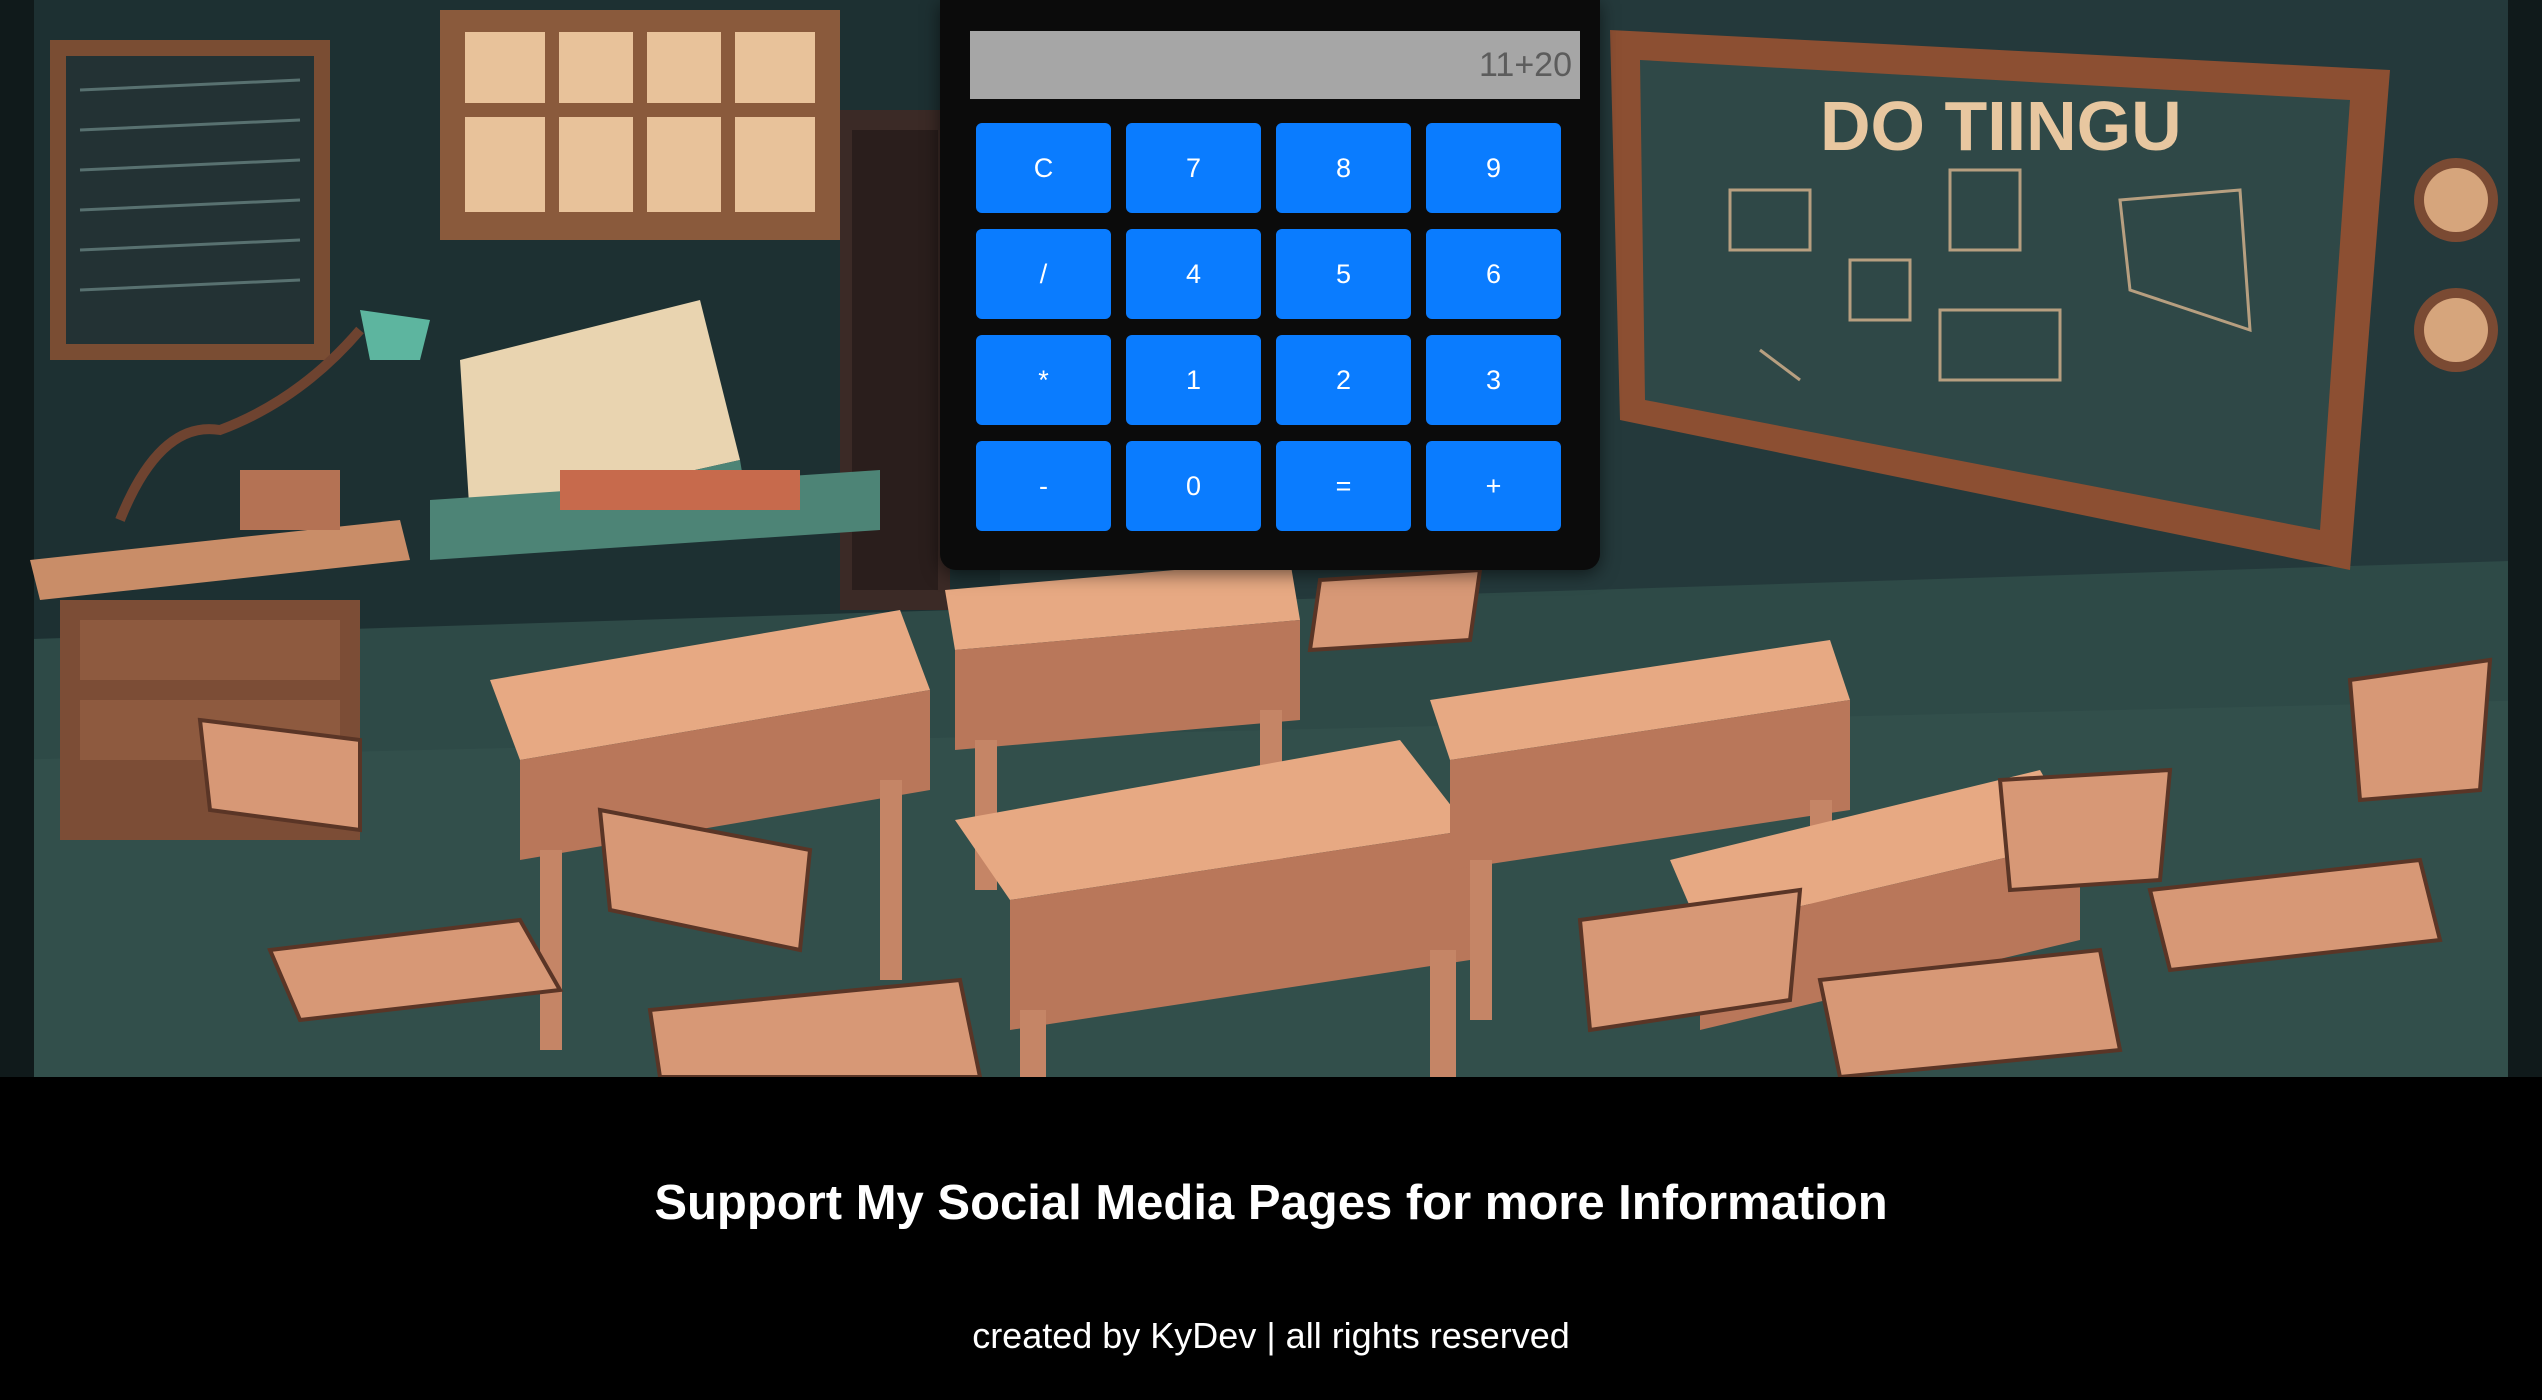 The image size is (2542, 1400). Describe the element at coordinates (1043, 168) in the screenshot. I see `clear-button: C` at that location.